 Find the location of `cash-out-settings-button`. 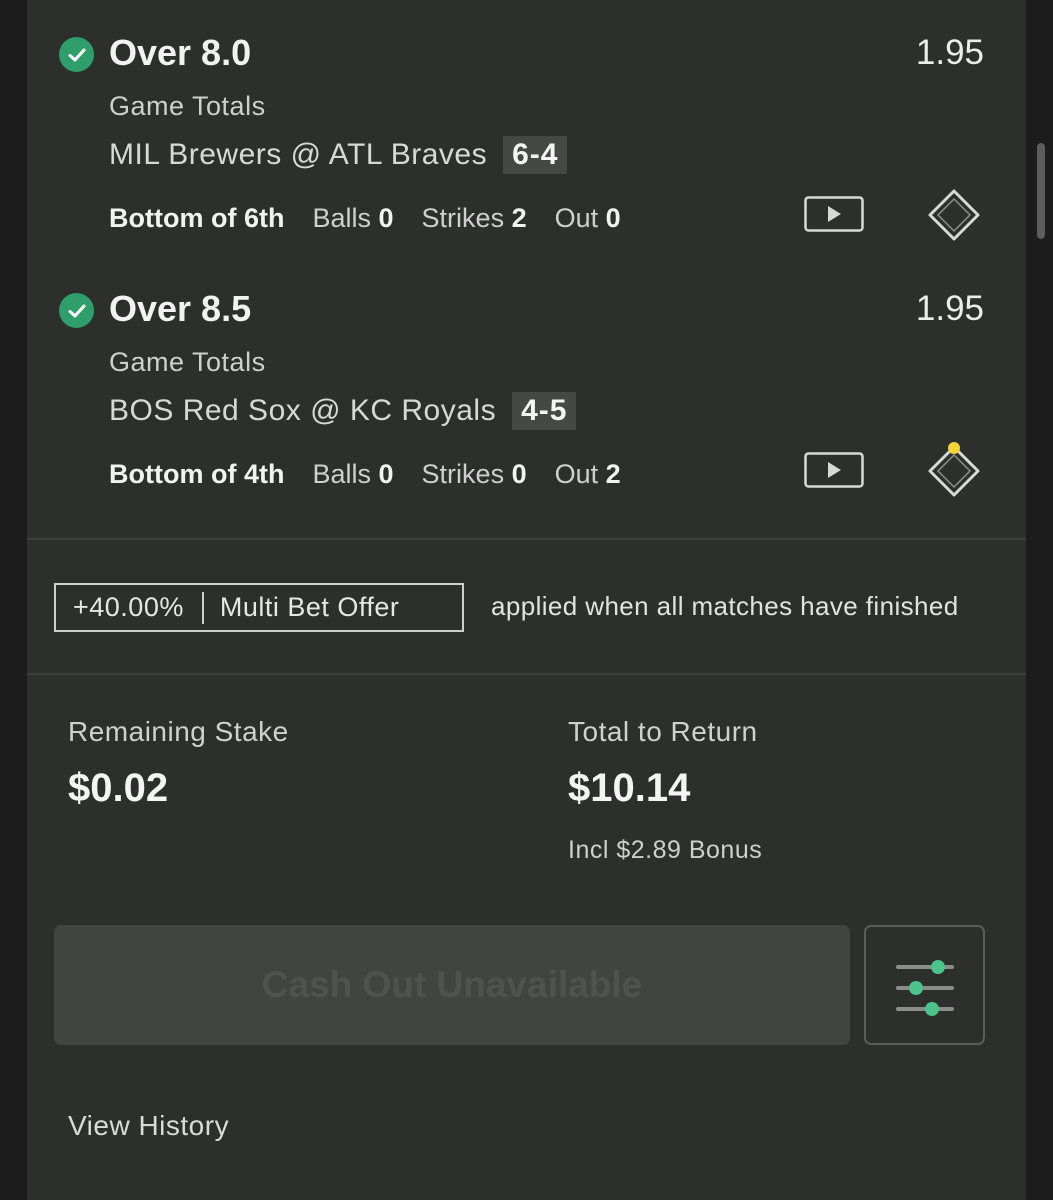

cash-out-settings-button is located at coordinates (924, 985).